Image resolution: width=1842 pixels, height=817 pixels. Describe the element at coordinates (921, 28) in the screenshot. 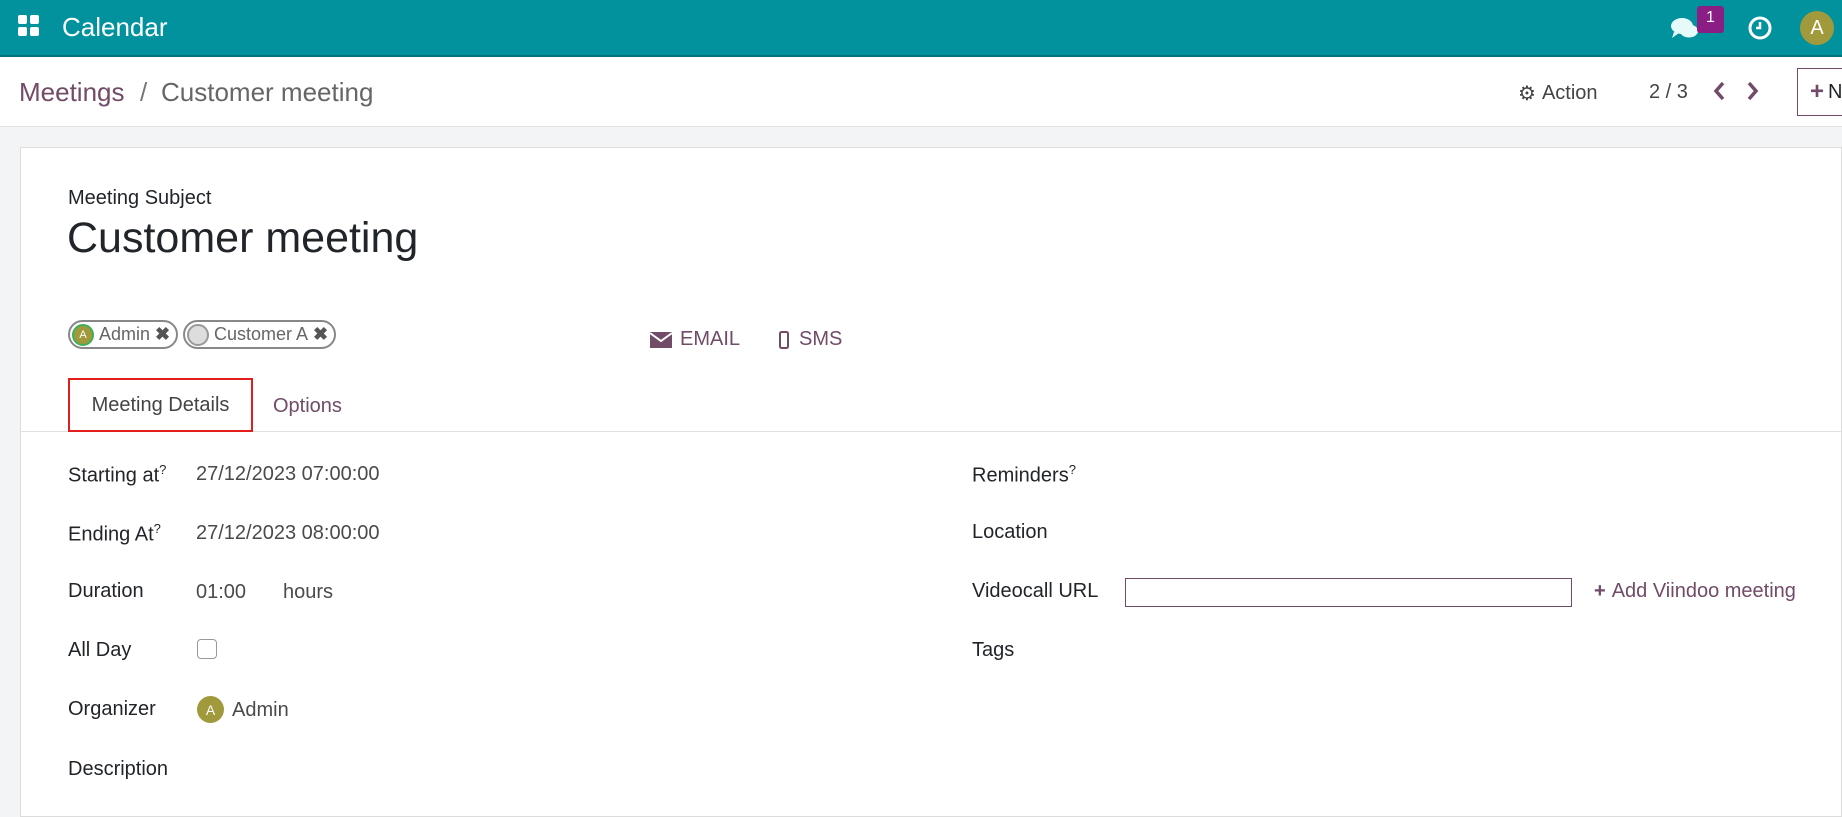

I see `top-navbar: Calendar 1 A` at that location.